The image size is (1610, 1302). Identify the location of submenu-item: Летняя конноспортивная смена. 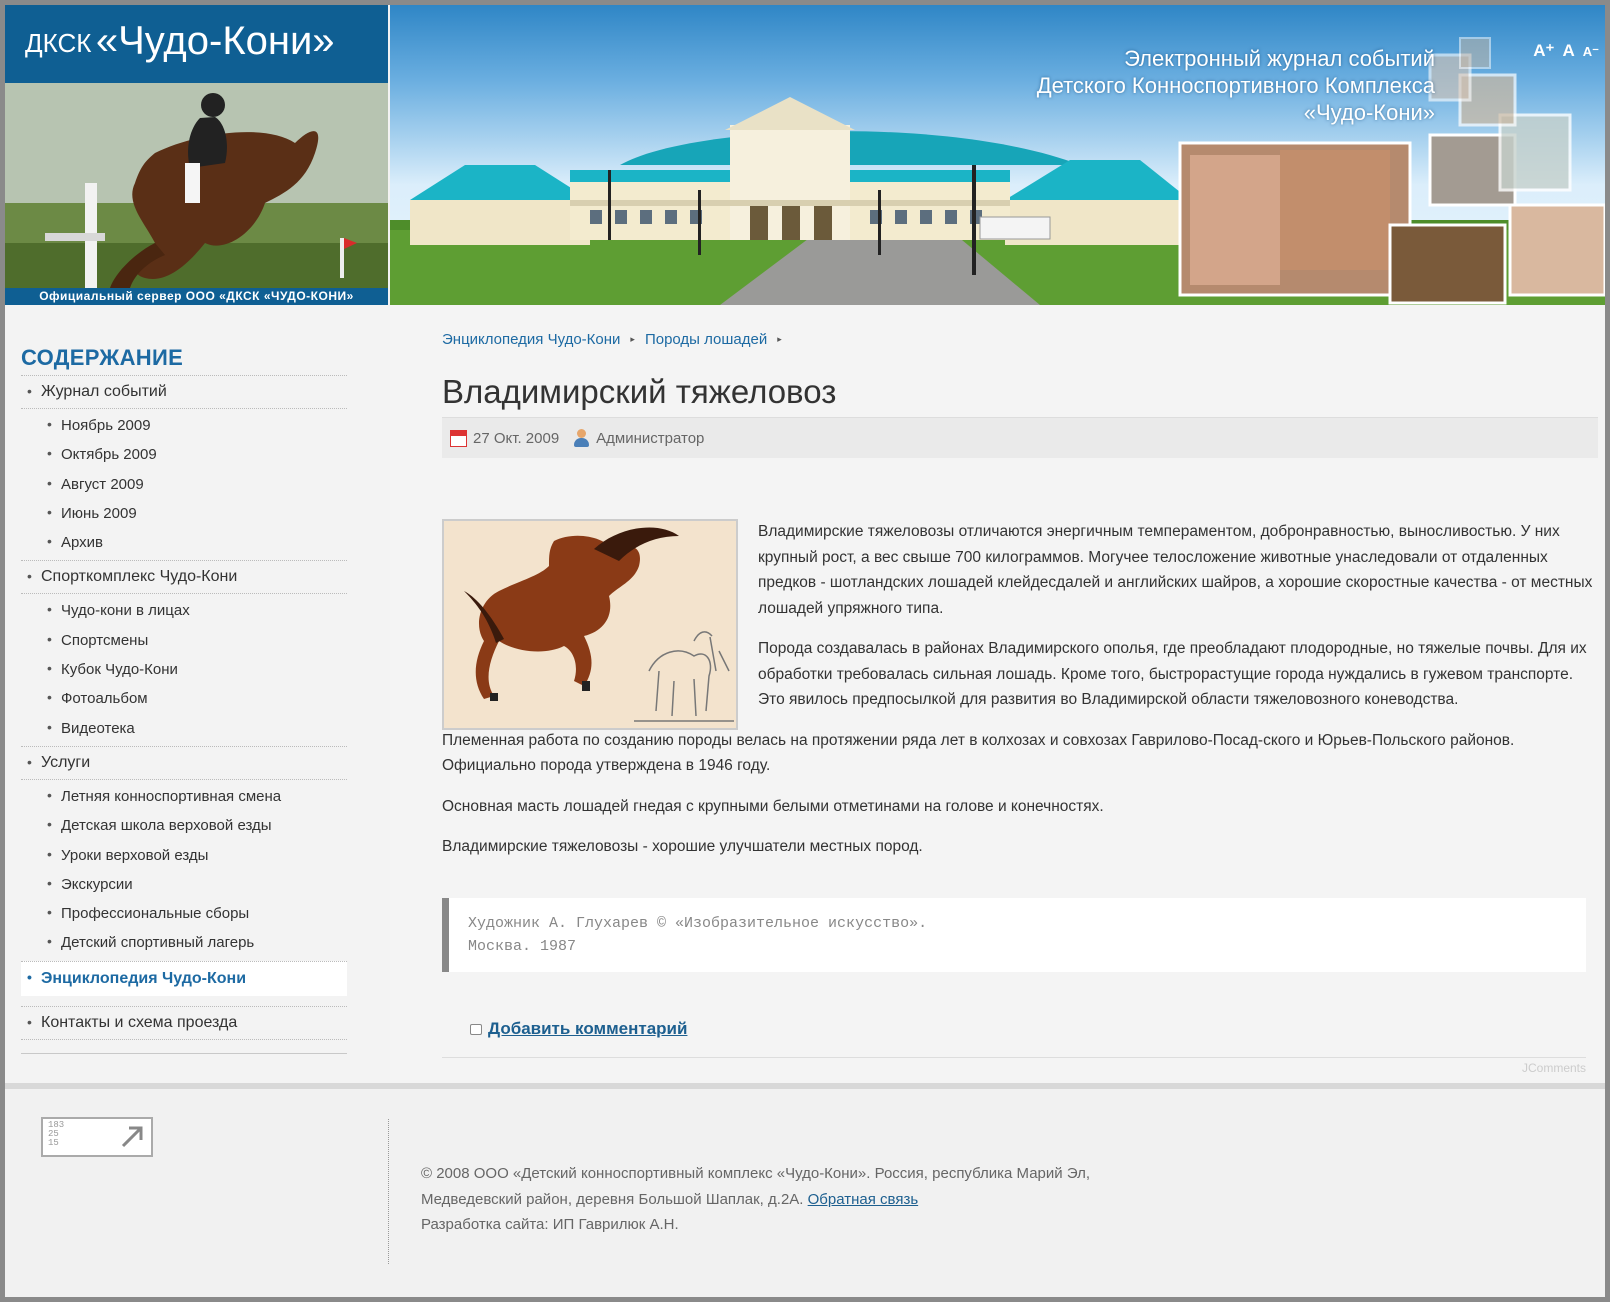
(184, 796).